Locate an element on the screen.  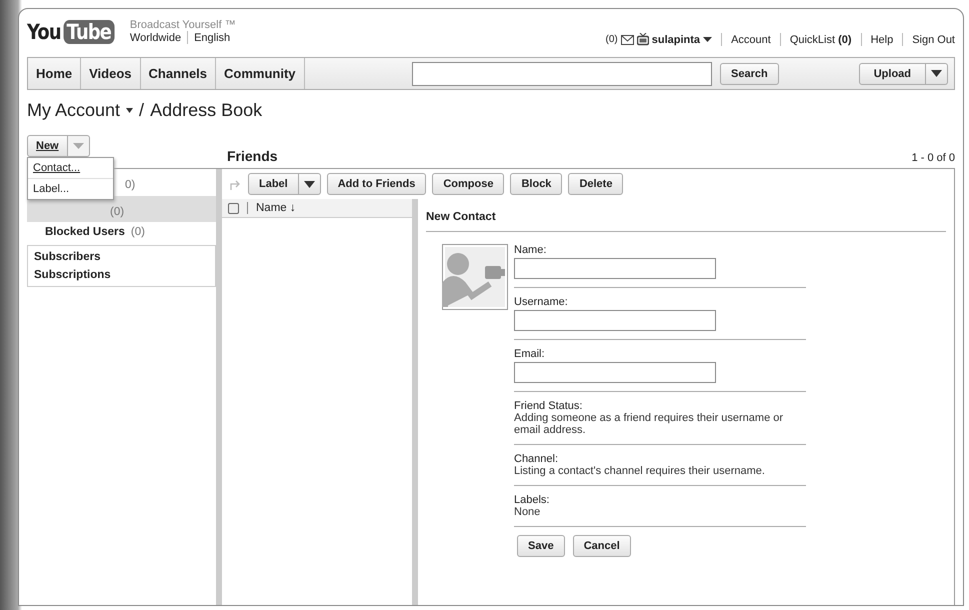
toolbar-button: Delete is located at coordinates (596, 184).